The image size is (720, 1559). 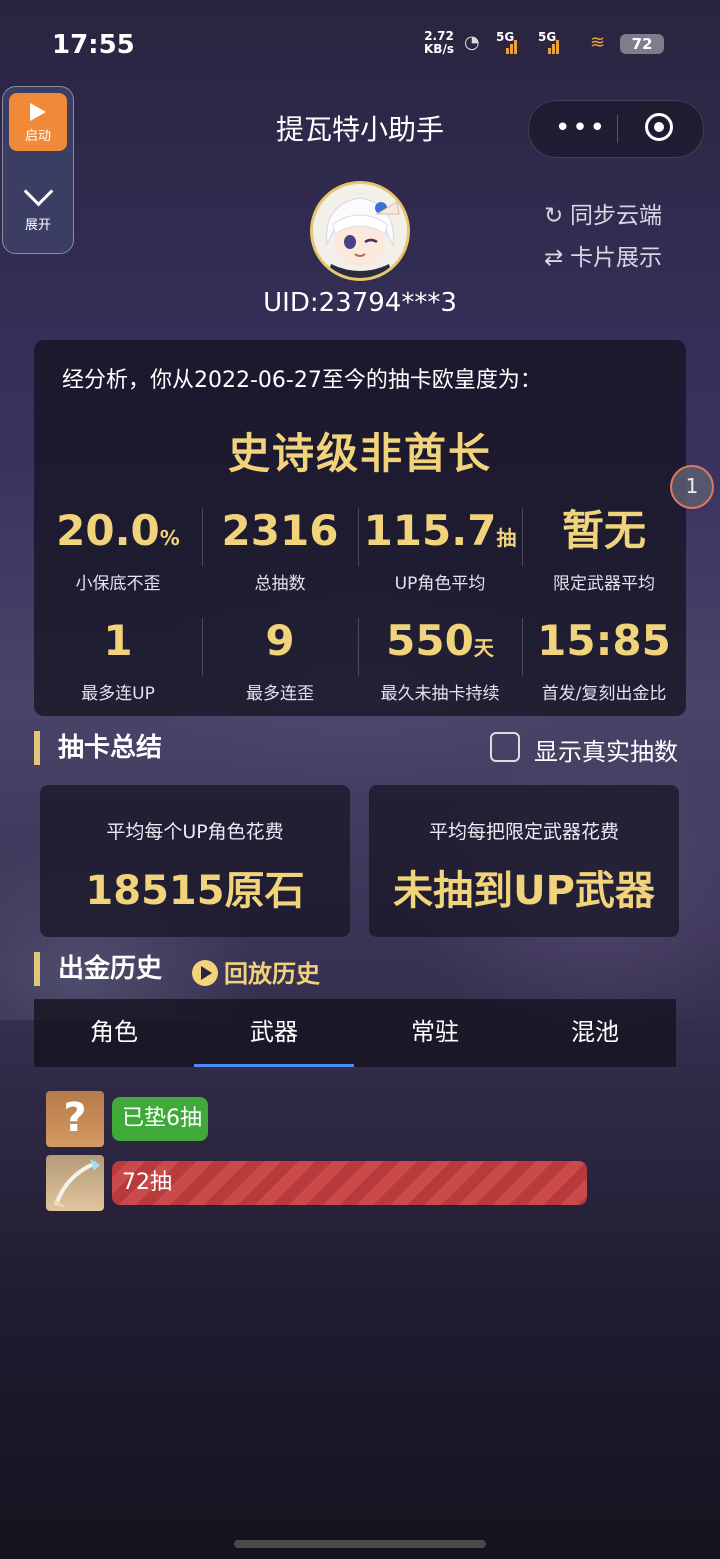 I want to click on page-marker: 1, so click(x=692, y=487).